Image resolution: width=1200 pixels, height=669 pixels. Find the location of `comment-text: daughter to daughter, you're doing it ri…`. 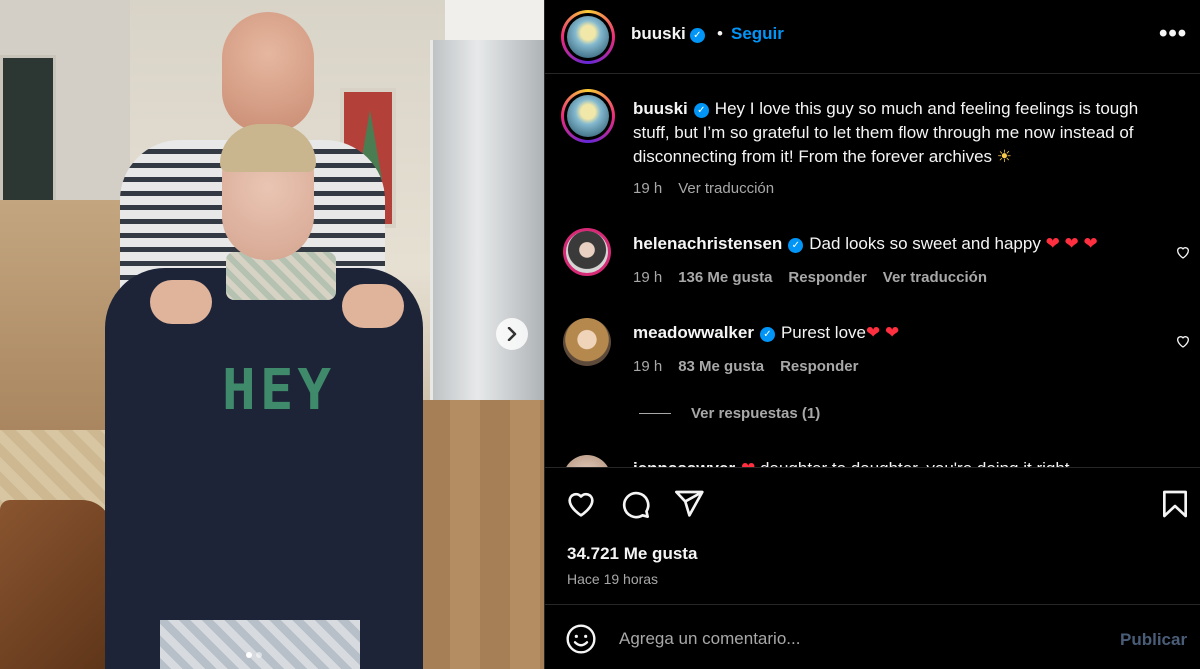

comment-text: daughter to daughter, you're doing it ri… is located at coordinates (914, 463).